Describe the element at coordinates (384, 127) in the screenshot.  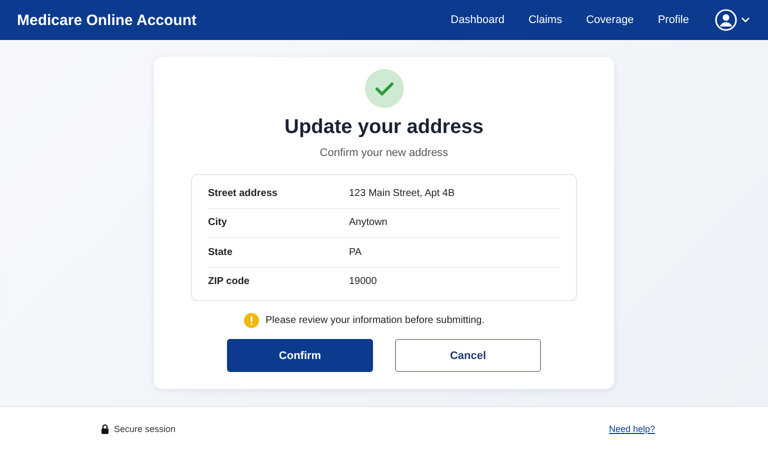
I see `page-title: Update your address` at that location.